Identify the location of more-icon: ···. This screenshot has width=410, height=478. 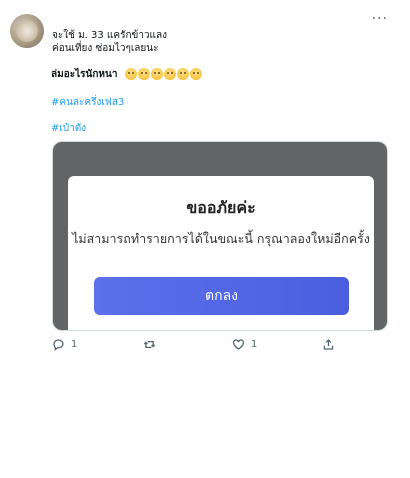
(380, 19).